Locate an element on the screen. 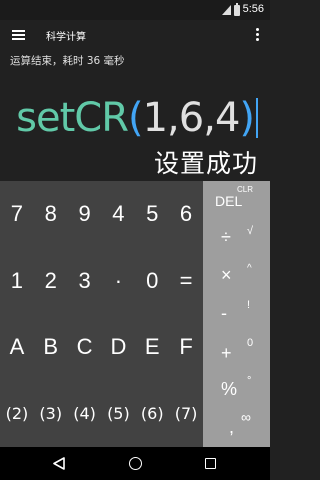 The height and width of the screenshot is (480, 320). key-a: A is located at coordinates (17, 347).